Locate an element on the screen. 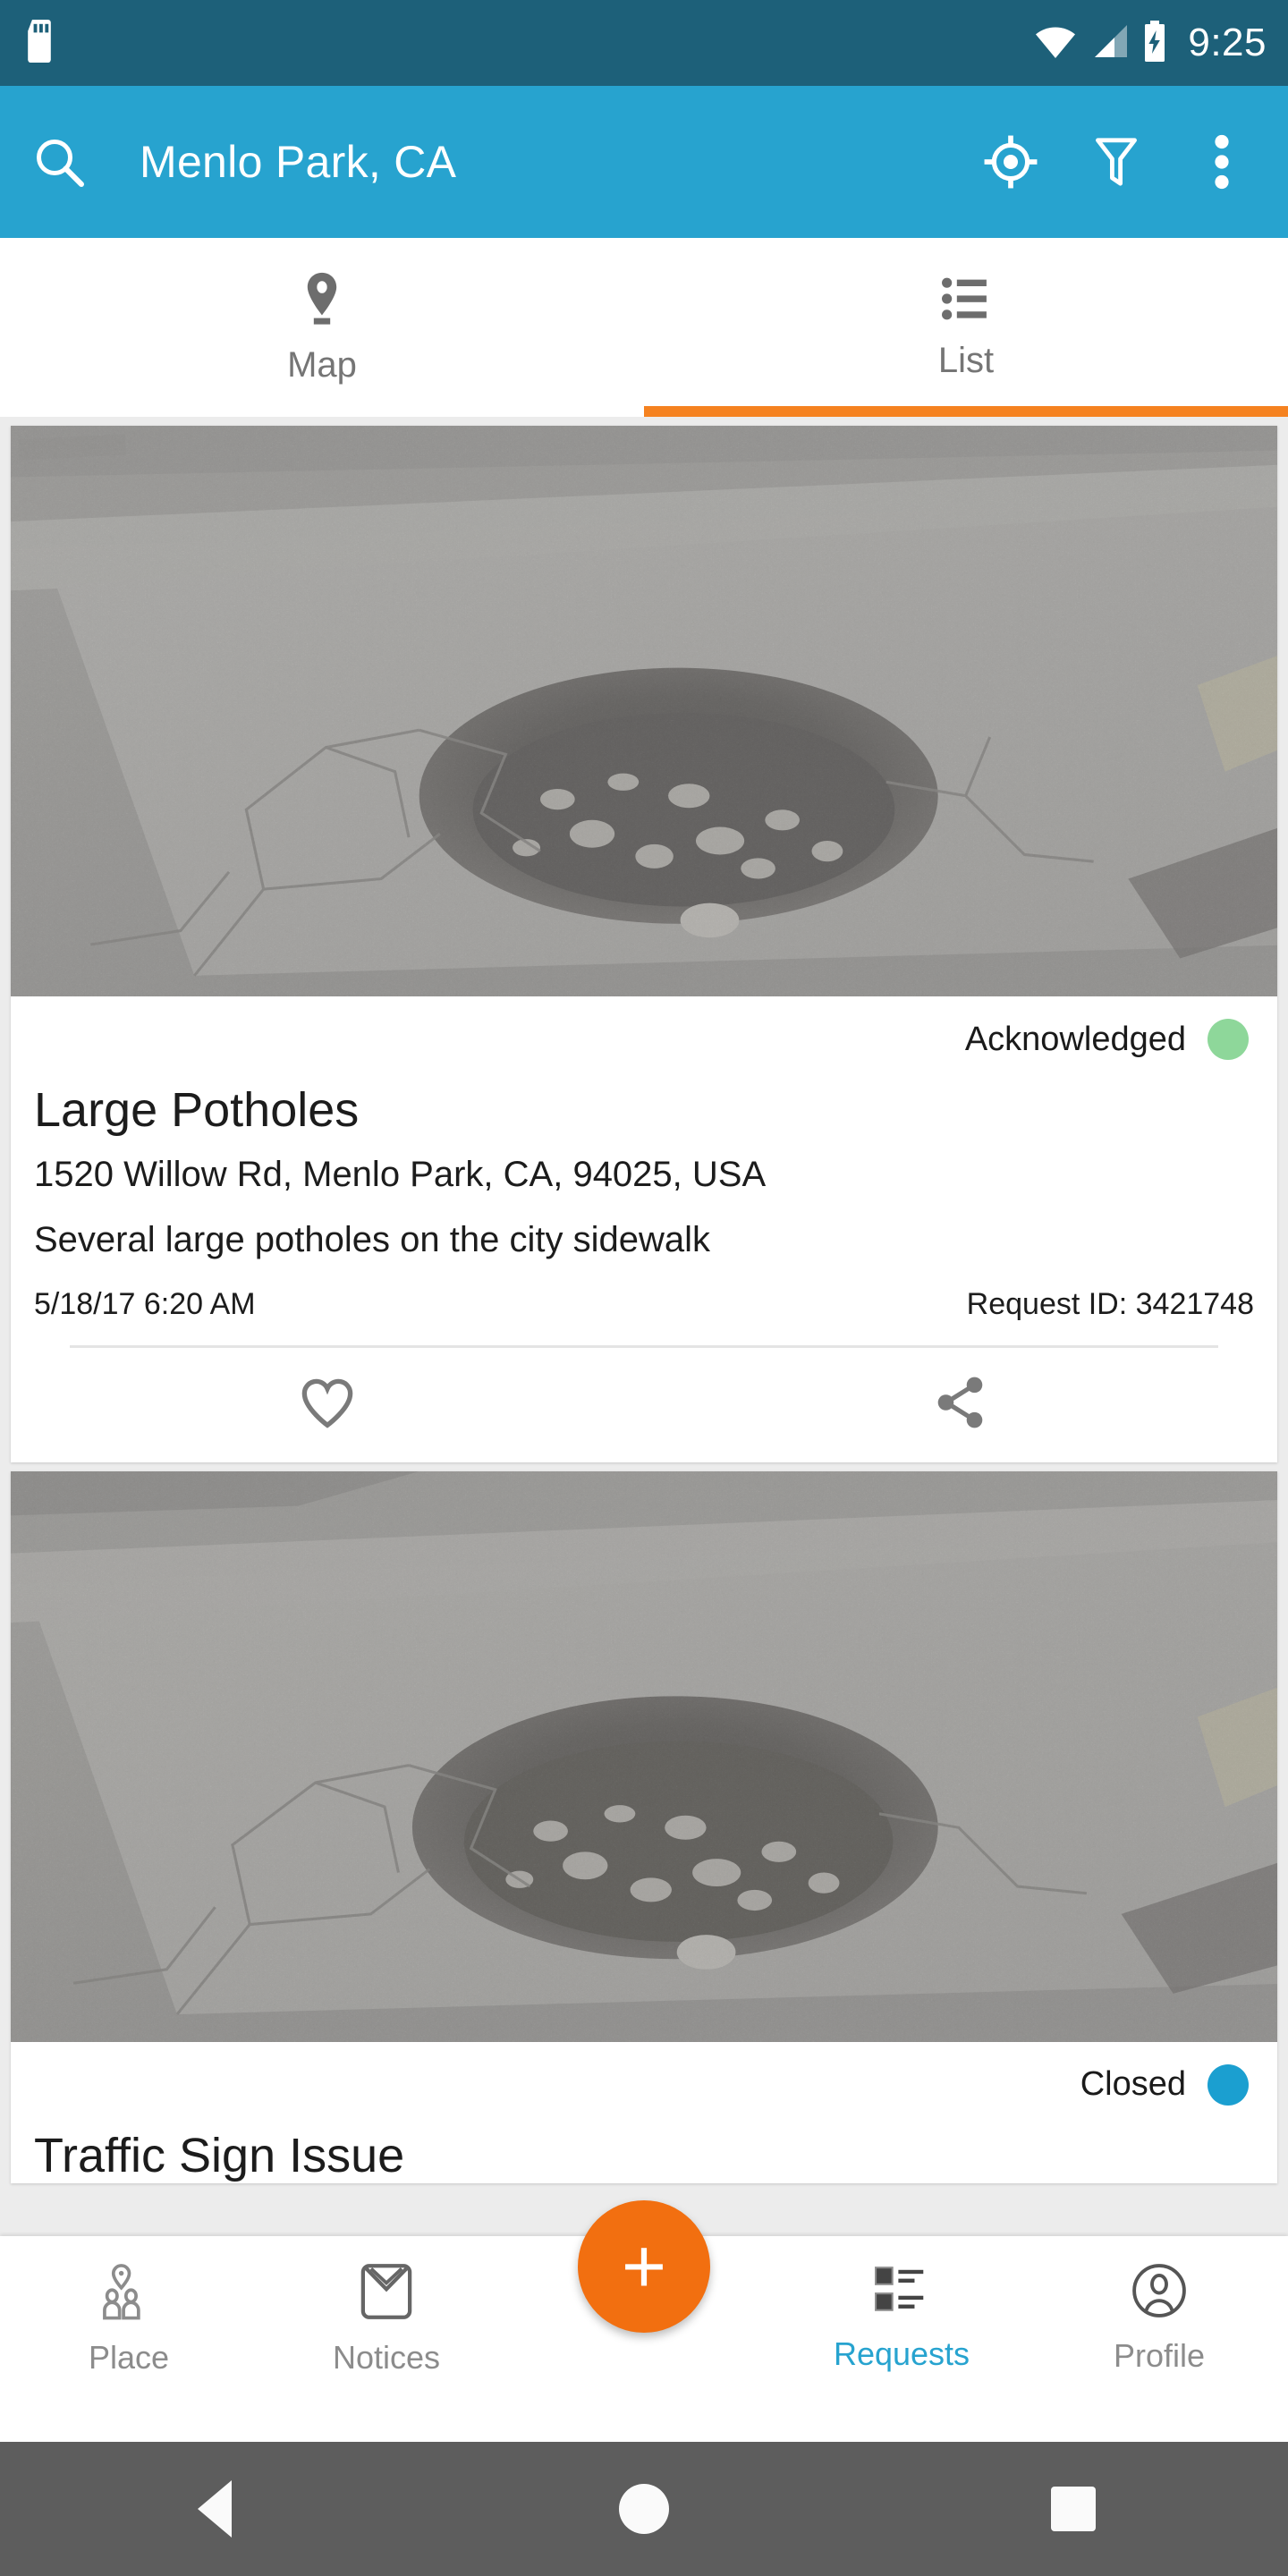  share-icon is located at coordinates (960, 1405).